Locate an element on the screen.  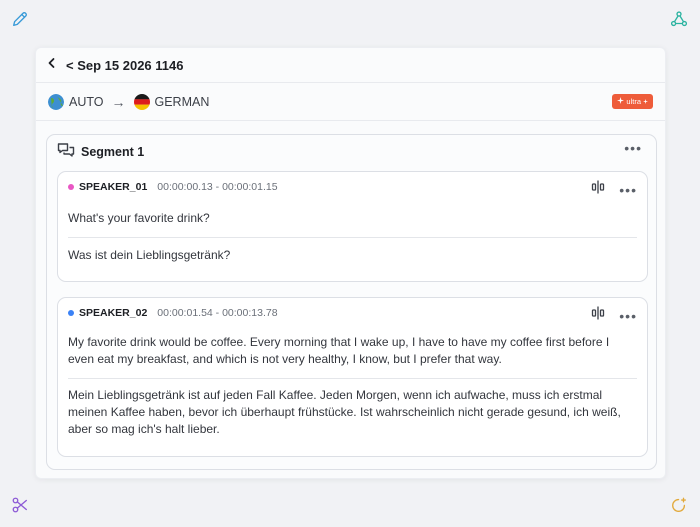
utterance-header: SPEAKER_02 00:00:01.54 - 00:00:13.78 ••• is located at coordinates (352, 313).